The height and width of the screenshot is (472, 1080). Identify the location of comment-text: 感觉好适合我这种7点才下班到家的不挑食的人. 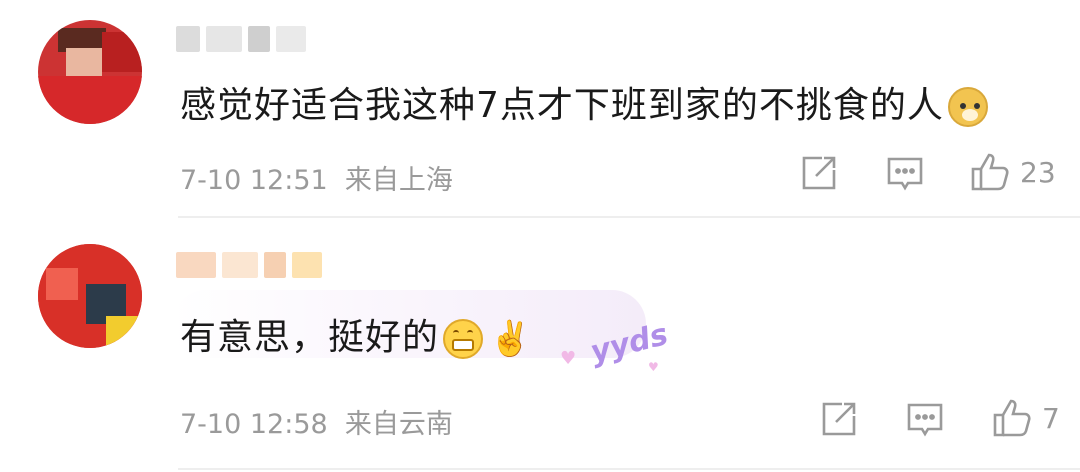
(584, 102).